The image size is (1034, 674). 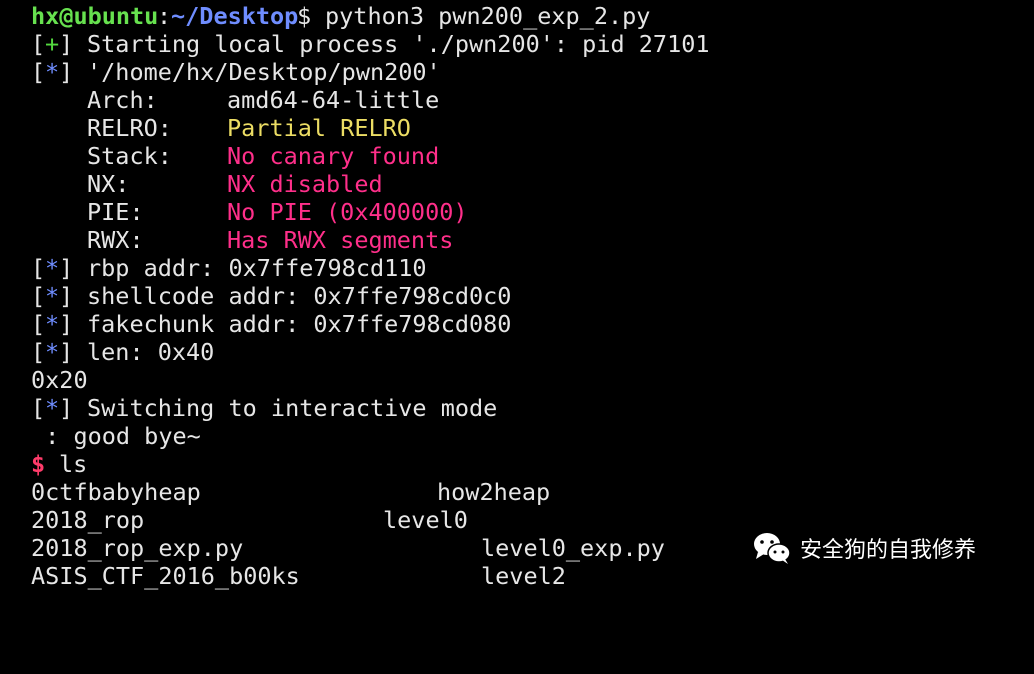 What do you see at coordinates (305, 184) in the screenshot?
I see `checksec-value: NX disabled` at bounding box center [305, 184].